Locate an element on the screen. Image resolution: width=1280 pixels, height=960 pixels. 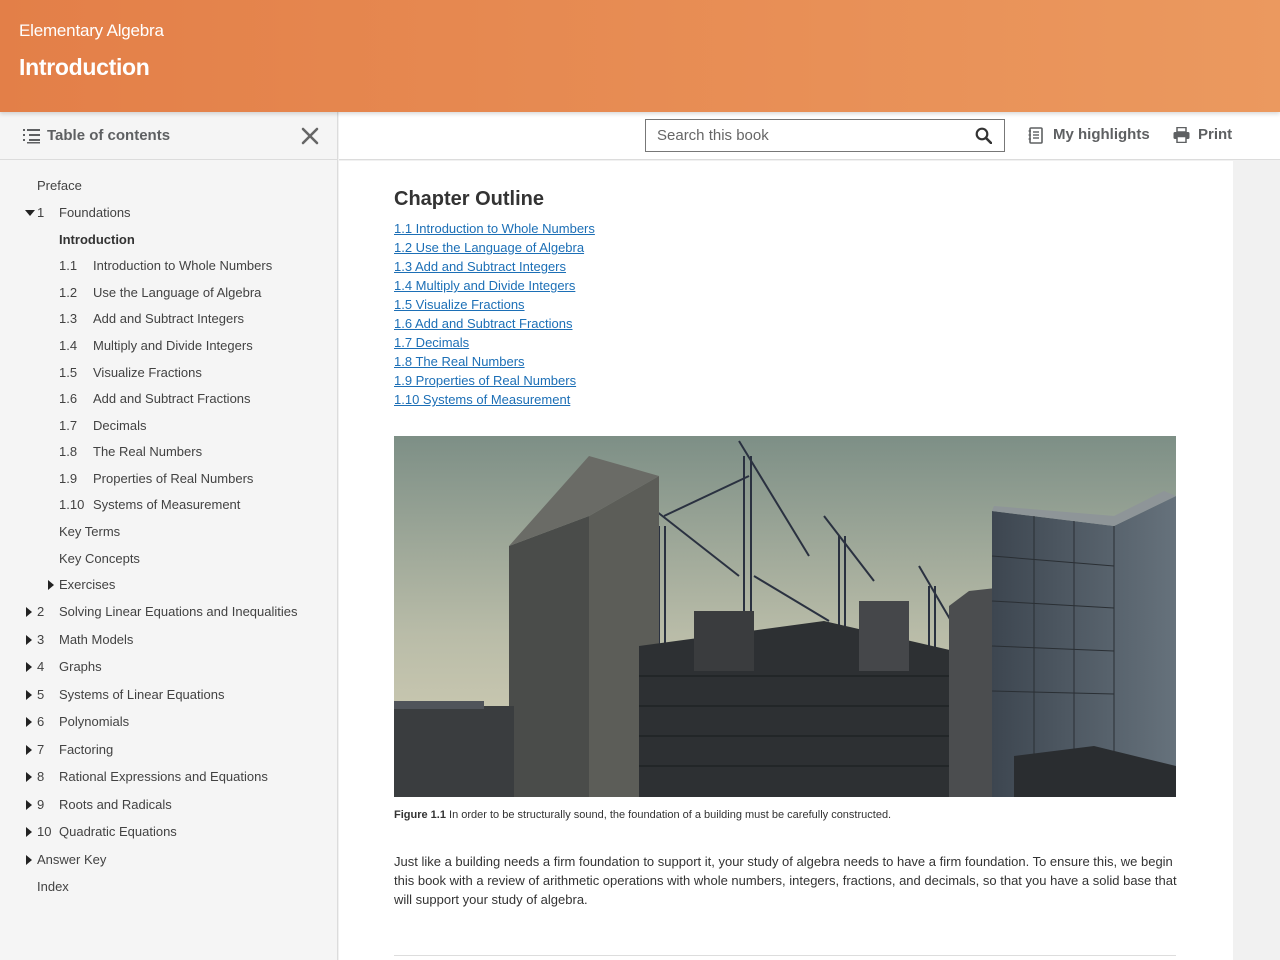
toc-item: 1.3 Add and Subtract Integers is located at coordinates (165, 320).